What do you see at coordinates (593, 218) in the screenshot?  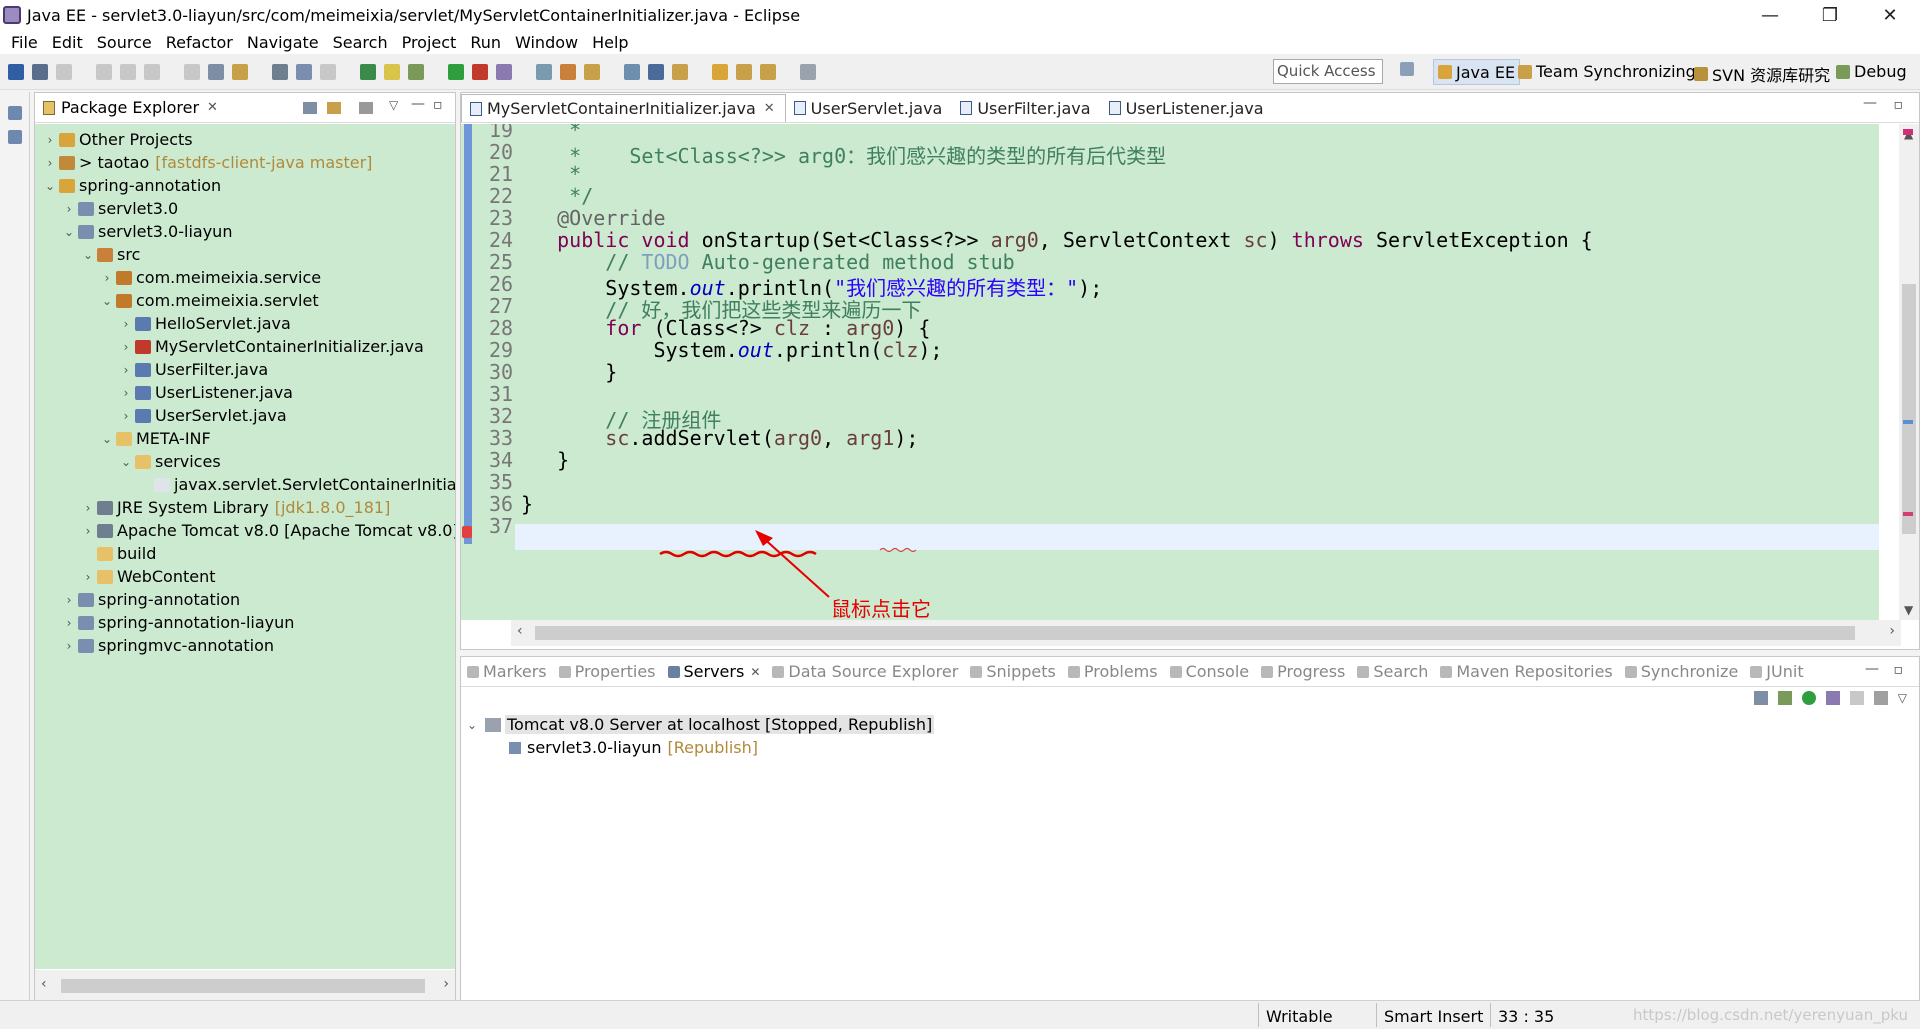 I see `code-line: @Override` at bounding box center [593, 218].